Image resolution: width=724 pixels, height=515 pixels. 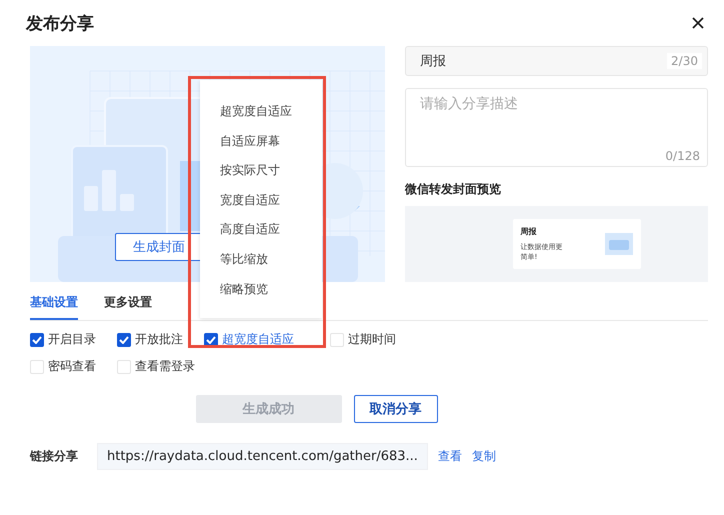 What do you see at coordinates (261, 263) in the screenshot?
I see `menu-item: 等比缩放` at bounding box center [261, 263].